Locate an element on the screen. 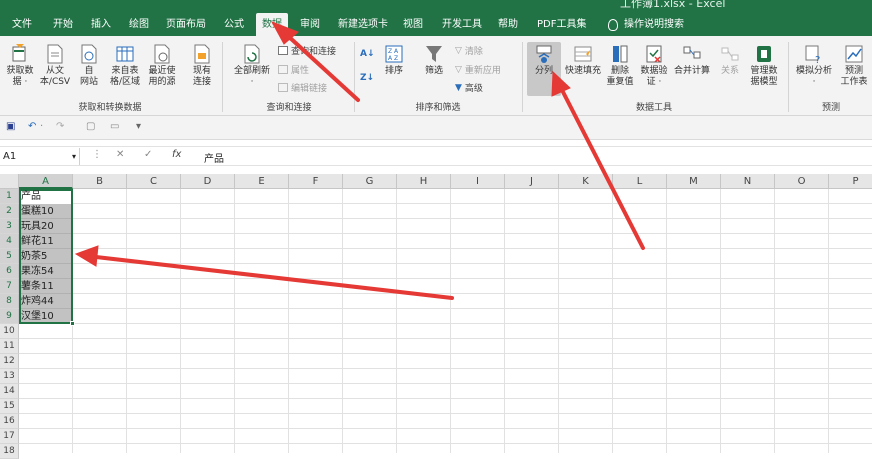 This screenshot has height=459, width=872. column-header-g: G is located at coordinates (370, 181).